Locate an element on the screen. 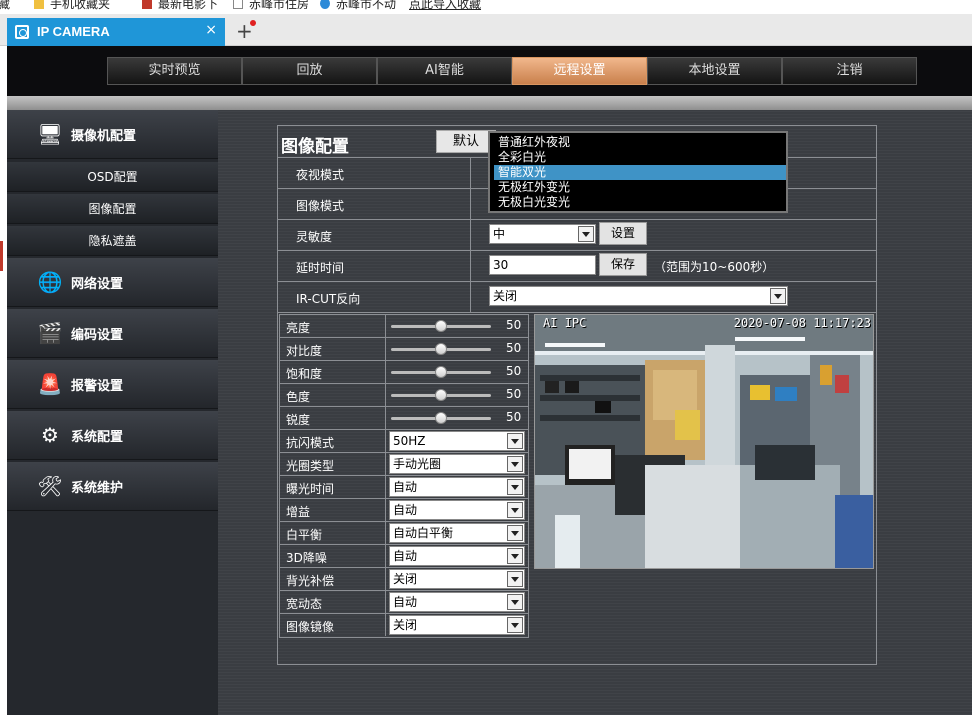 This screenshot has height=715, width=972. sidebar-item-system-config: ⚙ 系统配置 is located at coordinates (112, 435).